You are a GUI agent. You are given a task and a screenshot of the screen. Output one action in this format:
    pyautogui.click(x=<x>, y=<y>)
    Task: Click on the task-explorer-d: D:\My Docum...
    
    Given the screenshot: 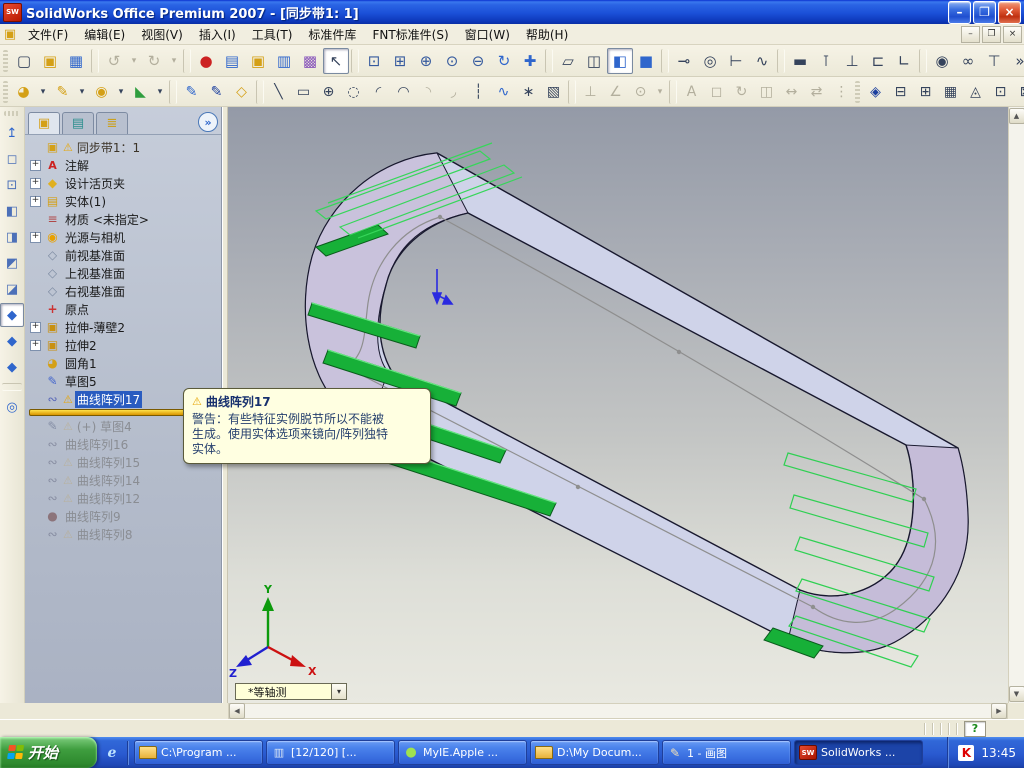 What is the action you would take?
    pyautogui.click(x=594, y=752)
    